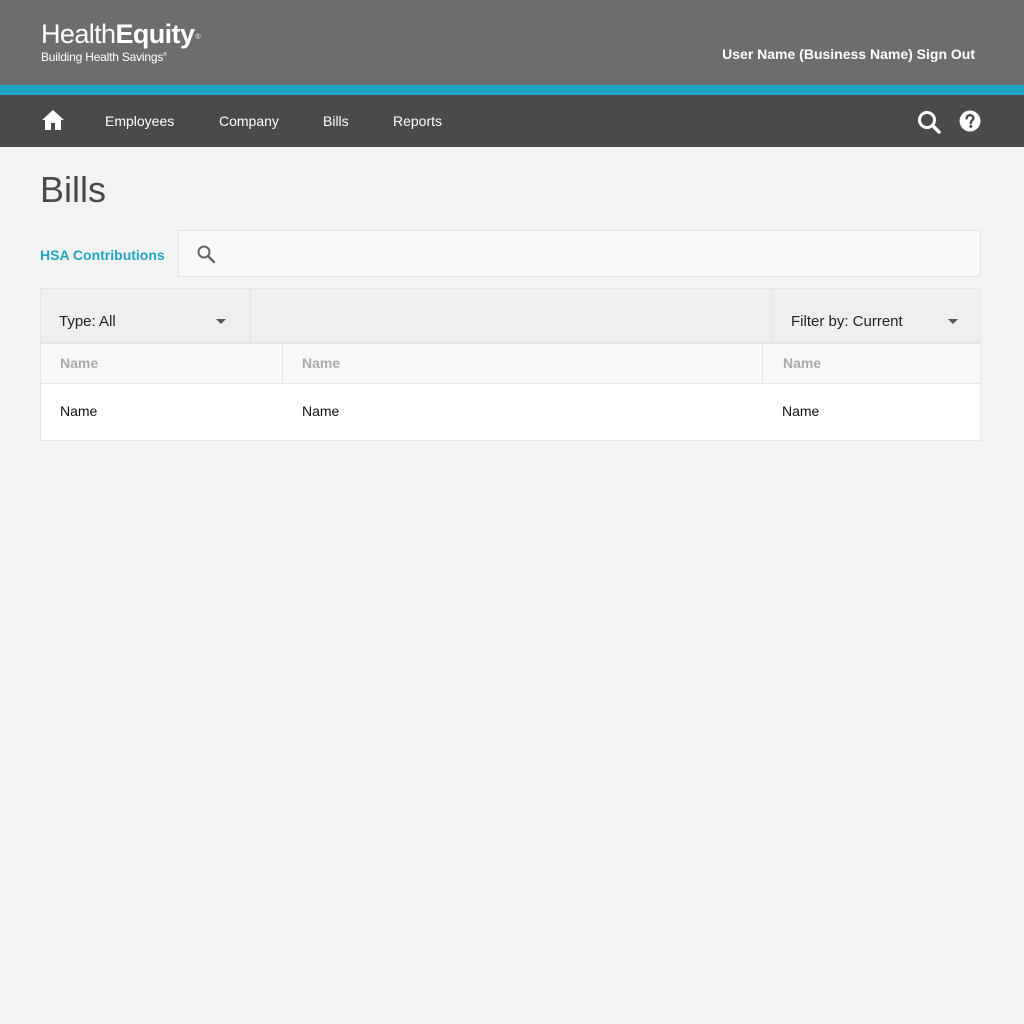  Describe the element at coordinates (847, 321) in the screenshot. I see `filter-dropdown-label: Filter by: Current` at that location.